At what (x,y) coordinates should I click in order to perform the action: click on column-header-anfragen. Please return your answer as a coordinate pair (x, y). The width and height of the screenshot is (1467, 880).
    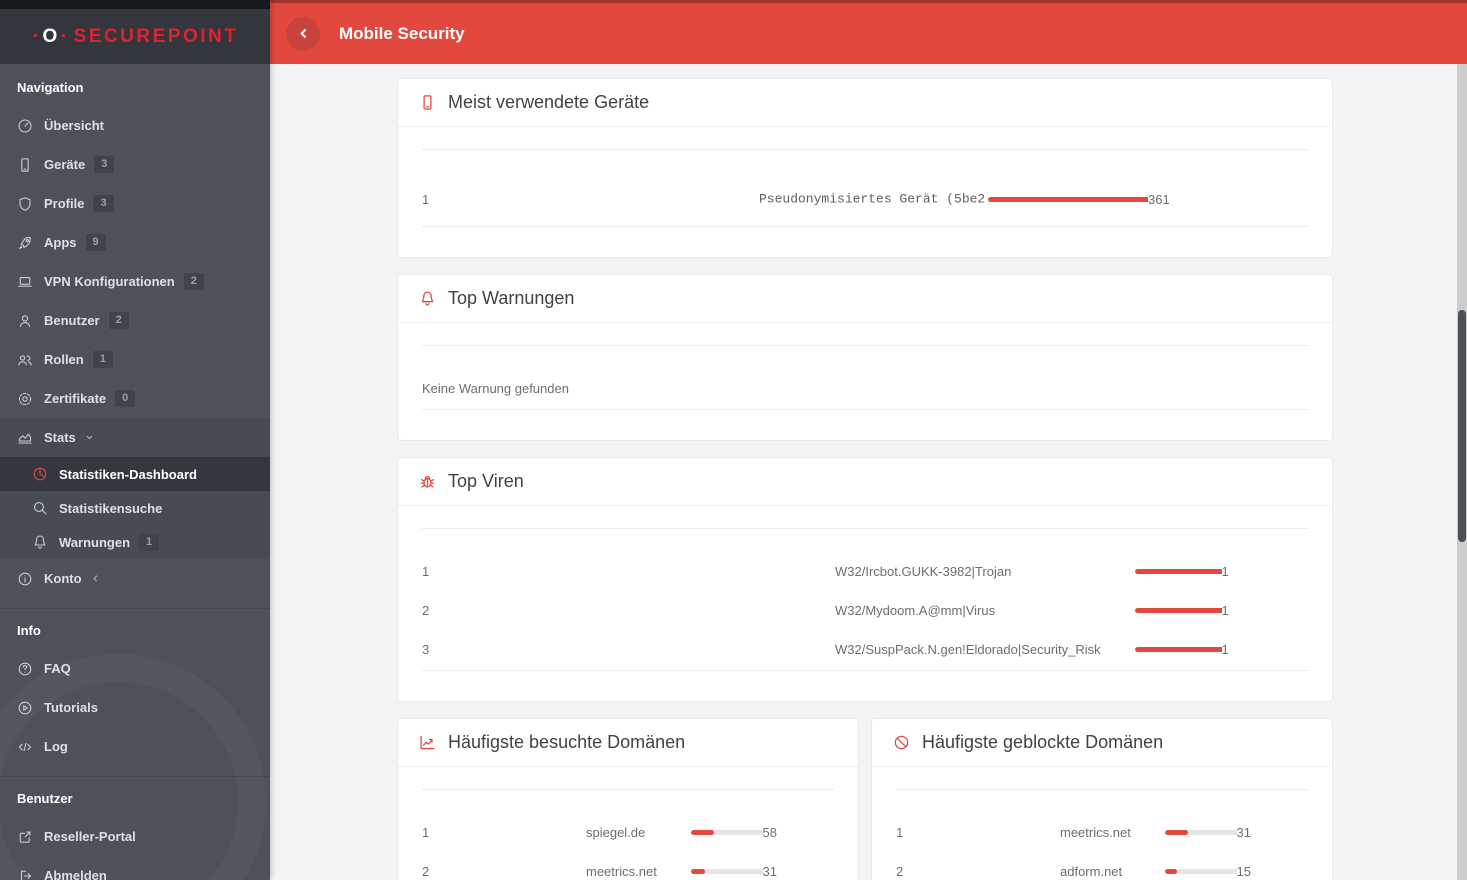
    Looking at the image, I should click on (1228, 162).